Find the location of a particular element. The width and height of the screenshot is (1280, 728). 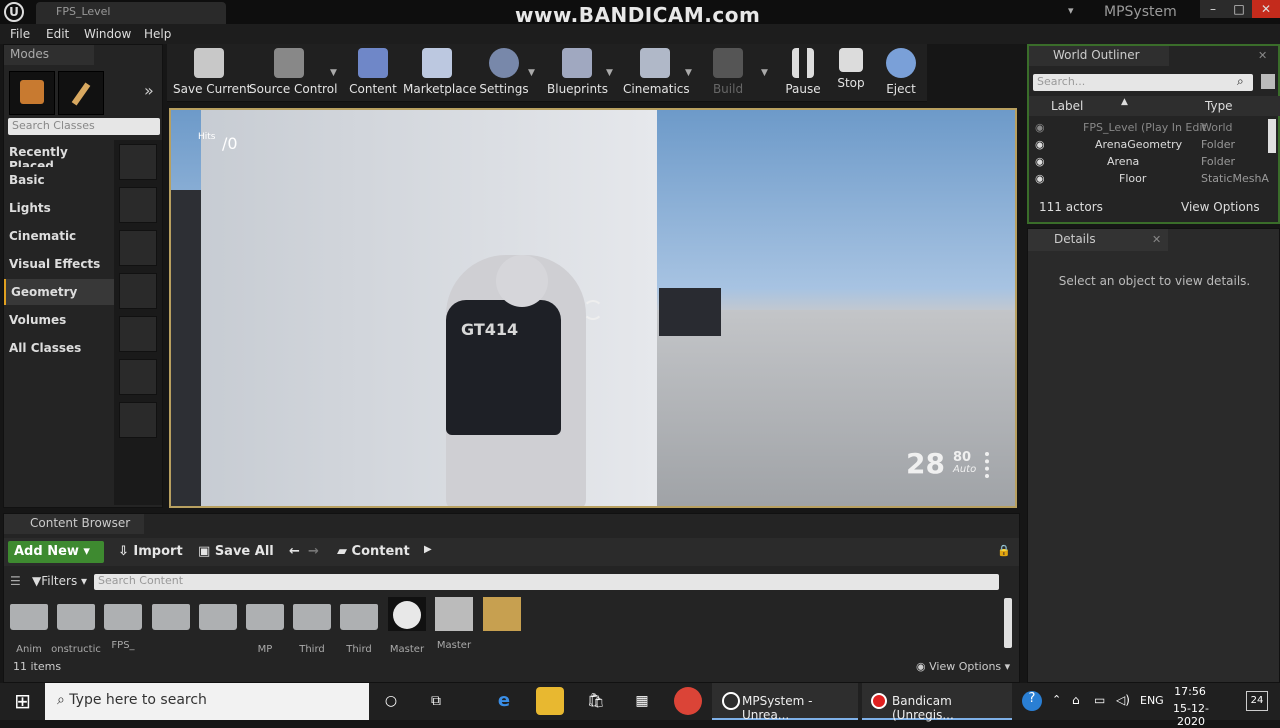

import-button: ⇩ Import is located at coordinates (150, 551).